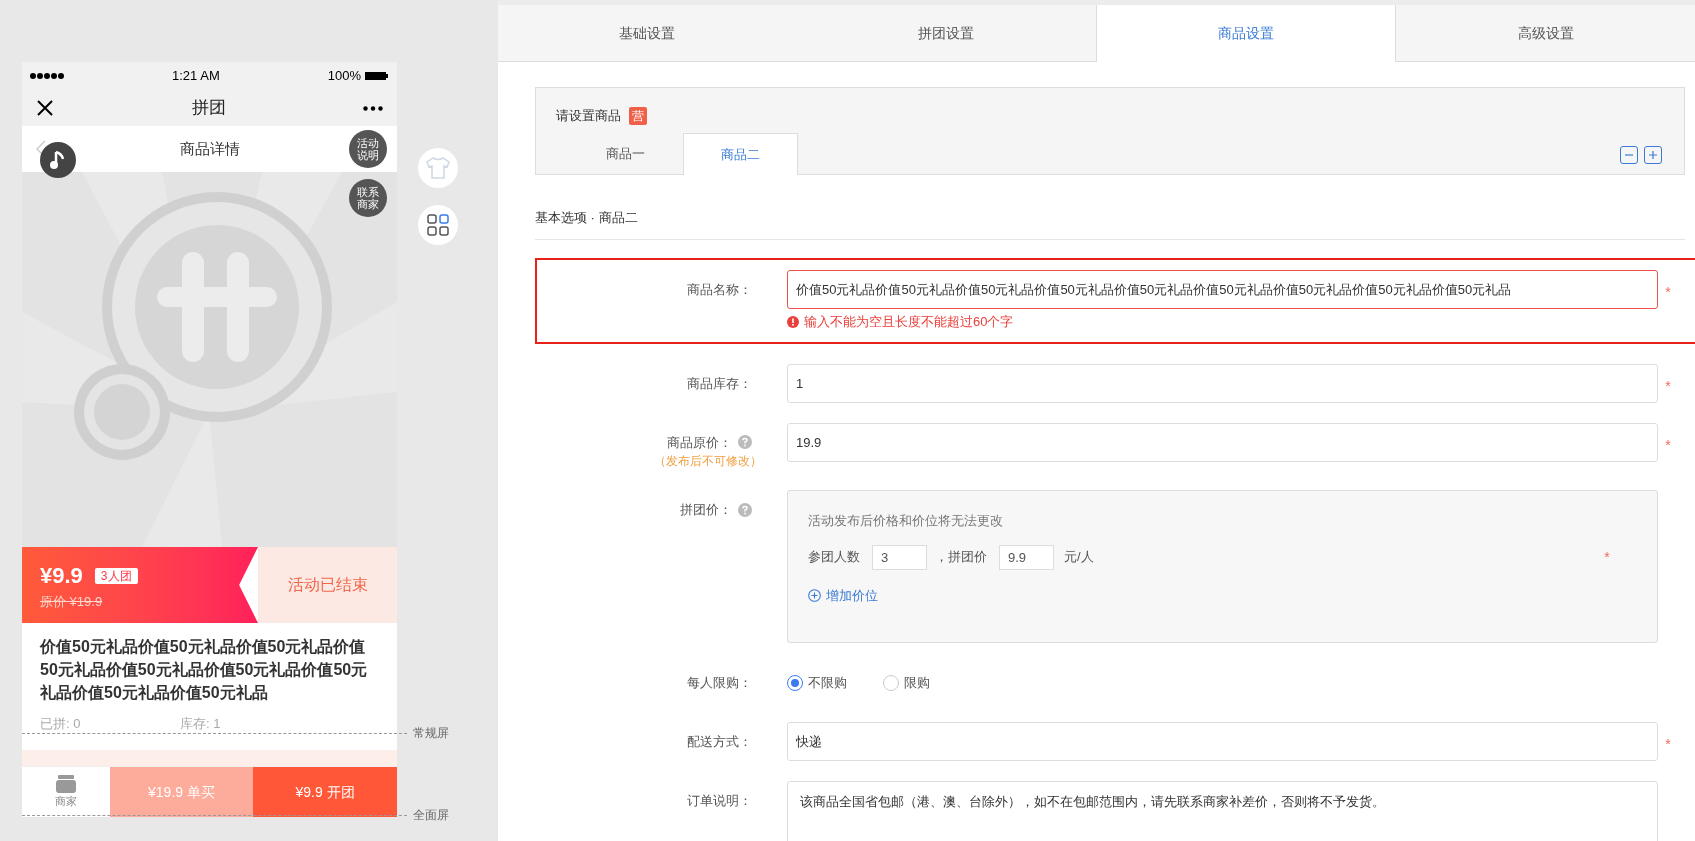  Describe the element at coordinates (719, 290) in the screenshot. I see `field-label: 商品名称：` at that location.